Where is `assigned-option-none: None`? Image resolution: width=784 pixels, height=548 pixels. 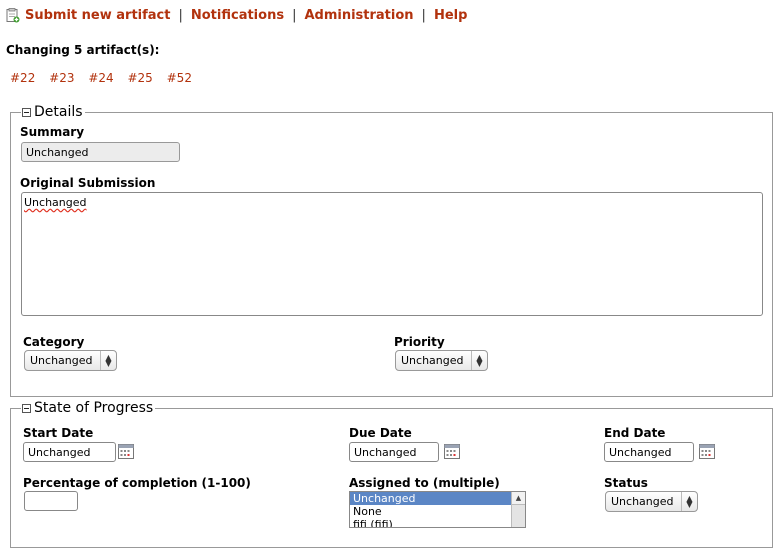
assigned-option-none: None is located at coordinates (437, 511).